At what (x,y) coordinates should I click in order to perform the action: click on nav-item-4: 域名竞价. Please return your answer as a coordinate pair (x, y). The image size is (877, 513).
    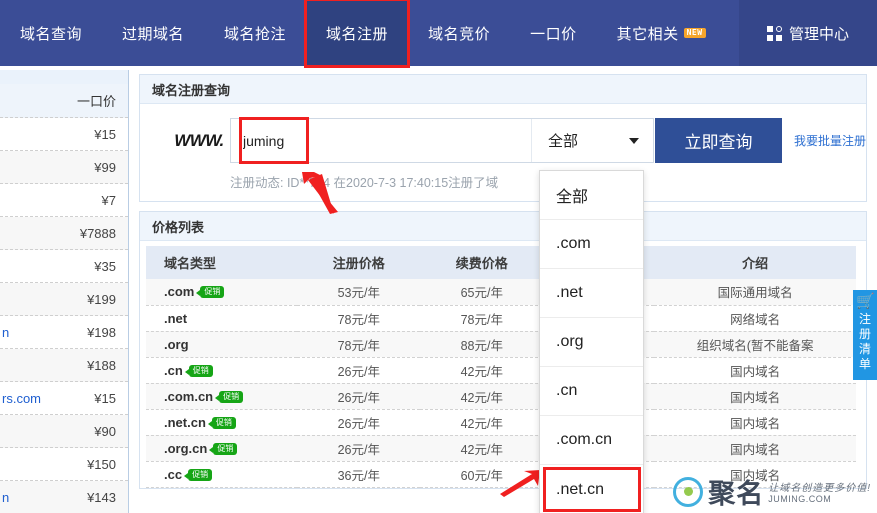
    Looking at the image, I should click on (459, 33).